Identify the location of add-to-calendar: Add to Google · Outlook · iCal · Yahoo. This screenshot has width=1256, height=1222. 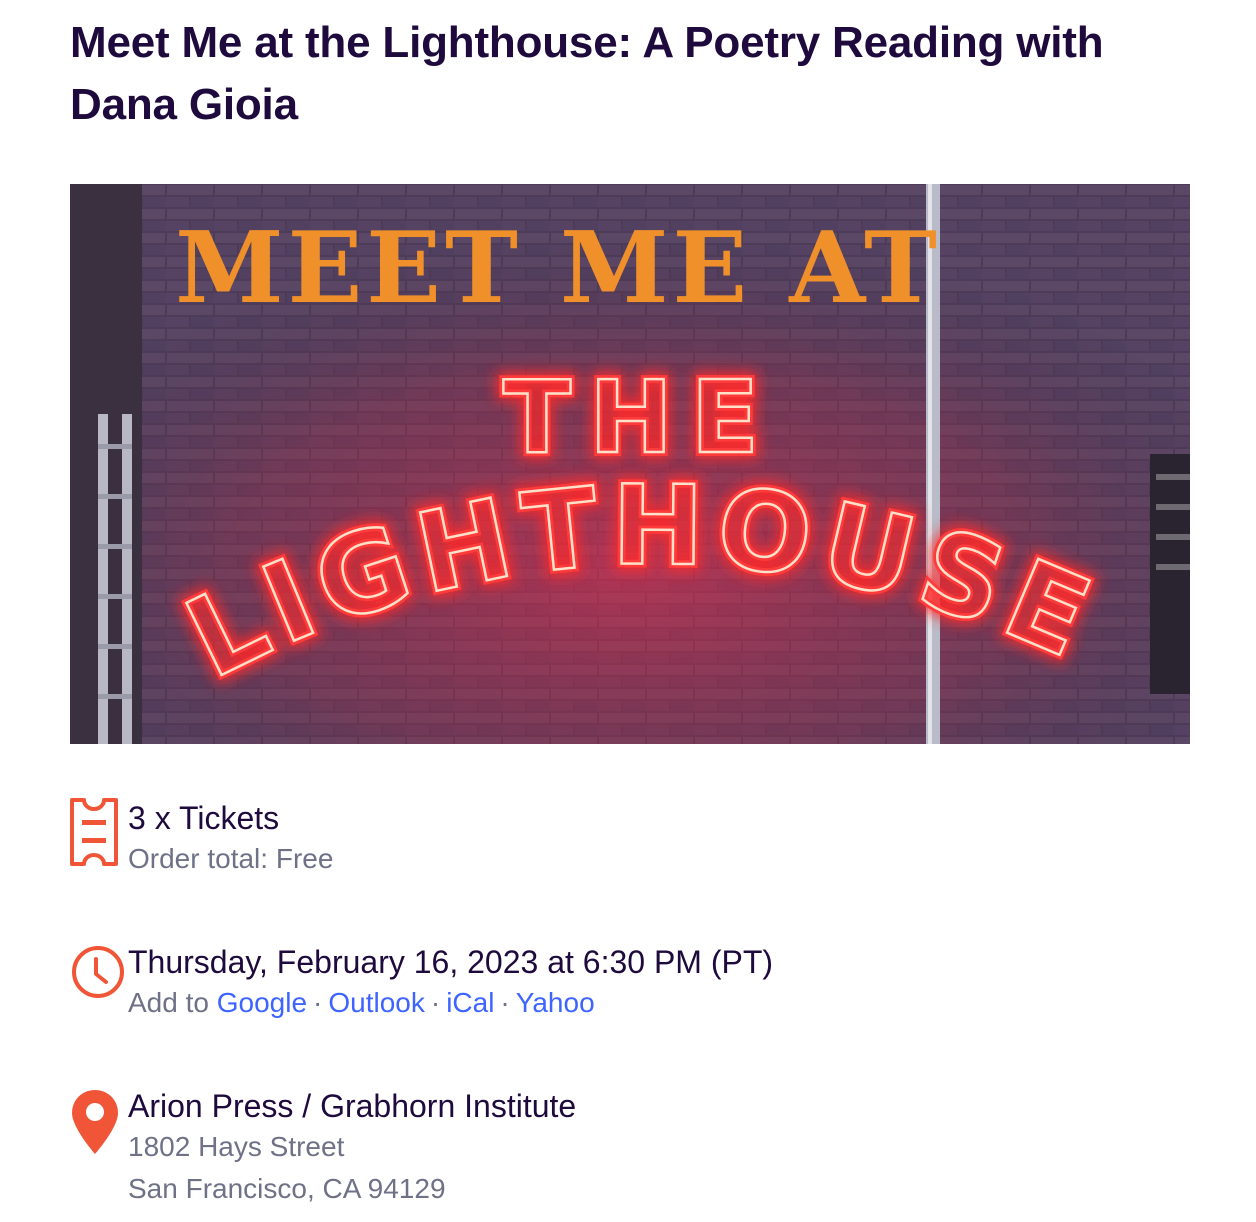
(648, 1003).